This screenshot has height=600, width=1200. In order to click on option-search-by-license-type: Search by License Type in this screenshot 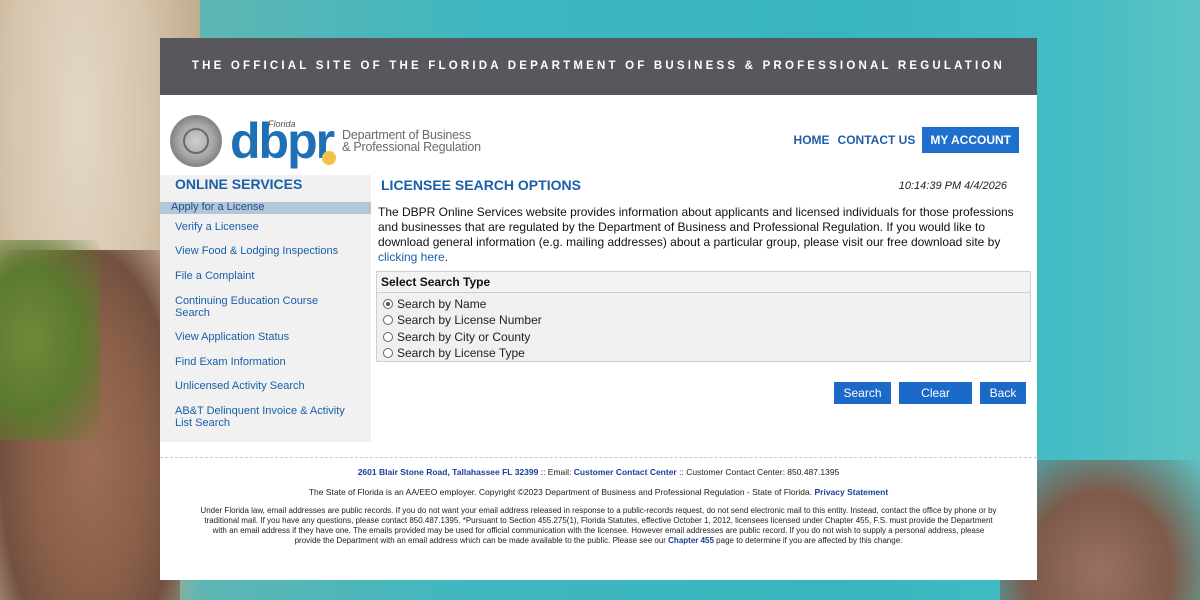, I will do `click(454, 353)`.